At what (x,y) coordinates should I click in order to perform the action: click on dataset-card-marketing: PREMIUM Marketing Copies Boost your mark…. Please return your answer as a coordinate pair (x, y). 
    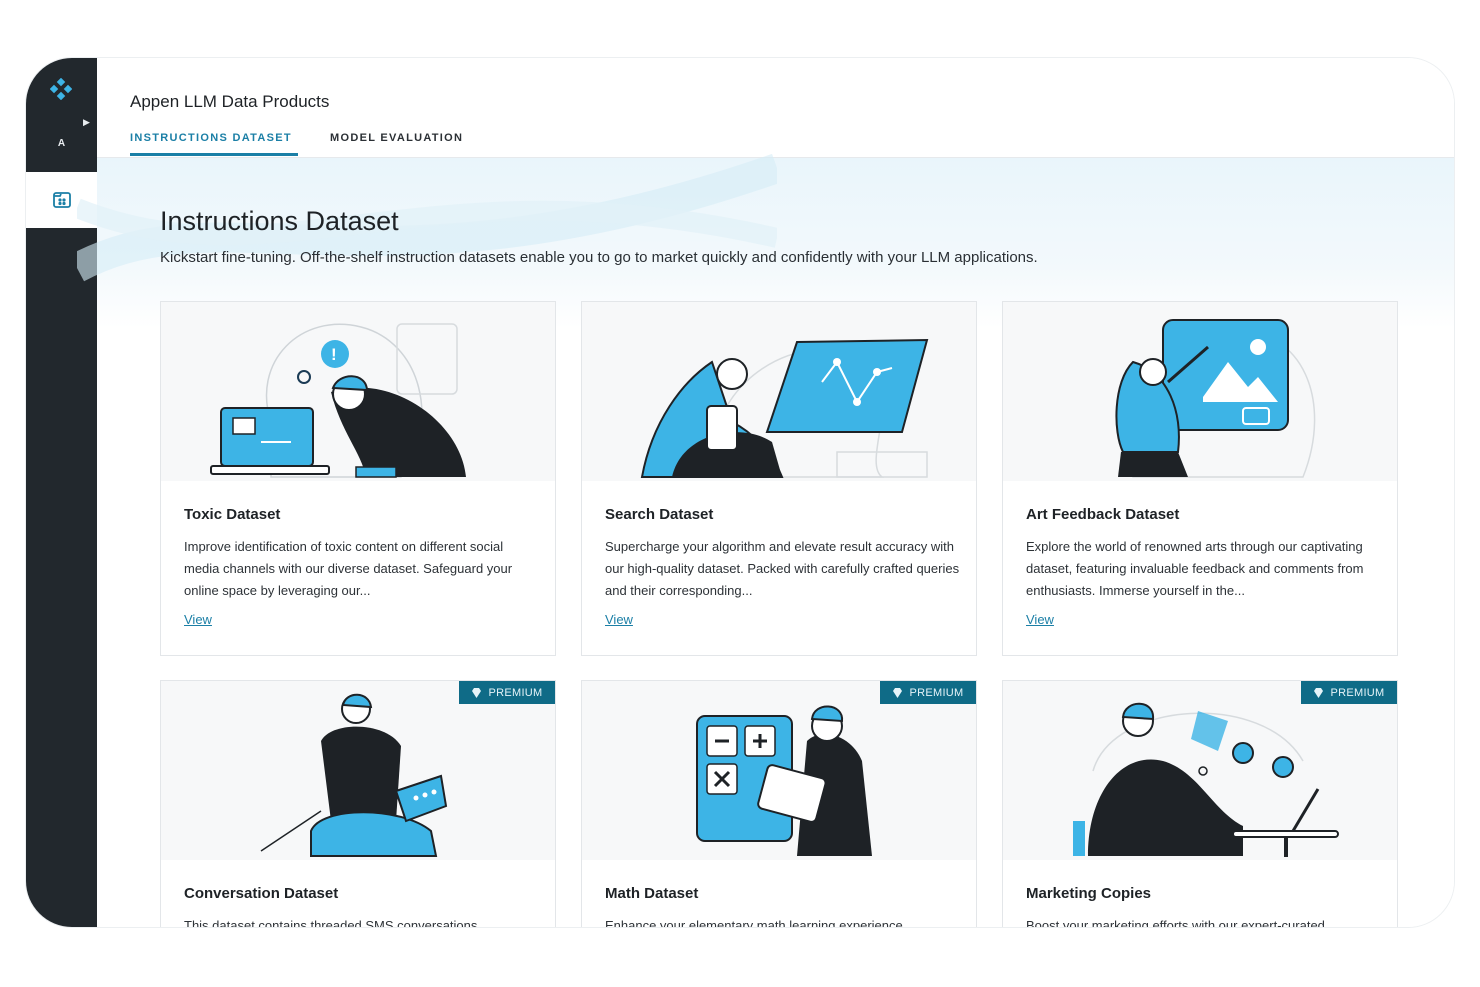
    Looking at the image, I should click on (1200, 803).